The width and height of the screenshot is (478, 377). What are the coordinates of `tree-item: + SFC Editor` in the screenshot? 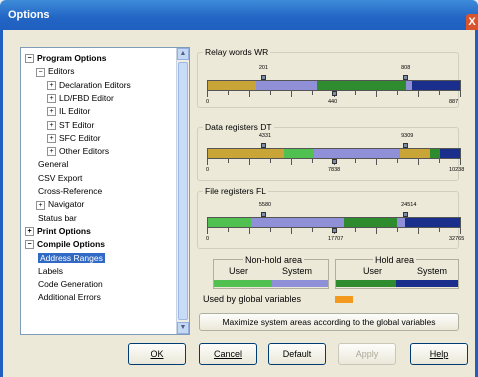 It's located at (74, 138).